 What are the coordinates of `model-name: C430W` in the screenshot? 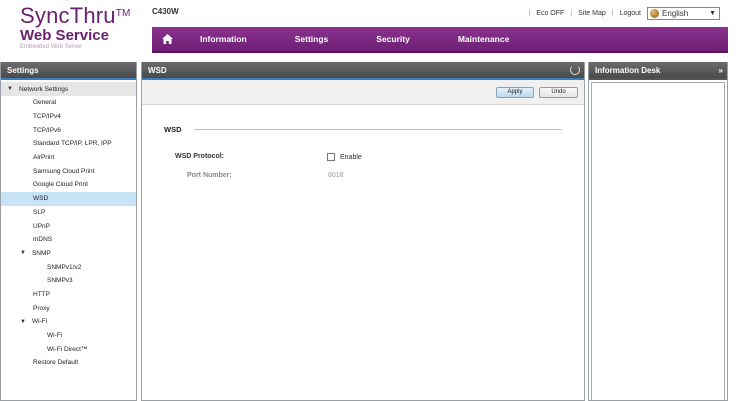 It's located at (165, 11).